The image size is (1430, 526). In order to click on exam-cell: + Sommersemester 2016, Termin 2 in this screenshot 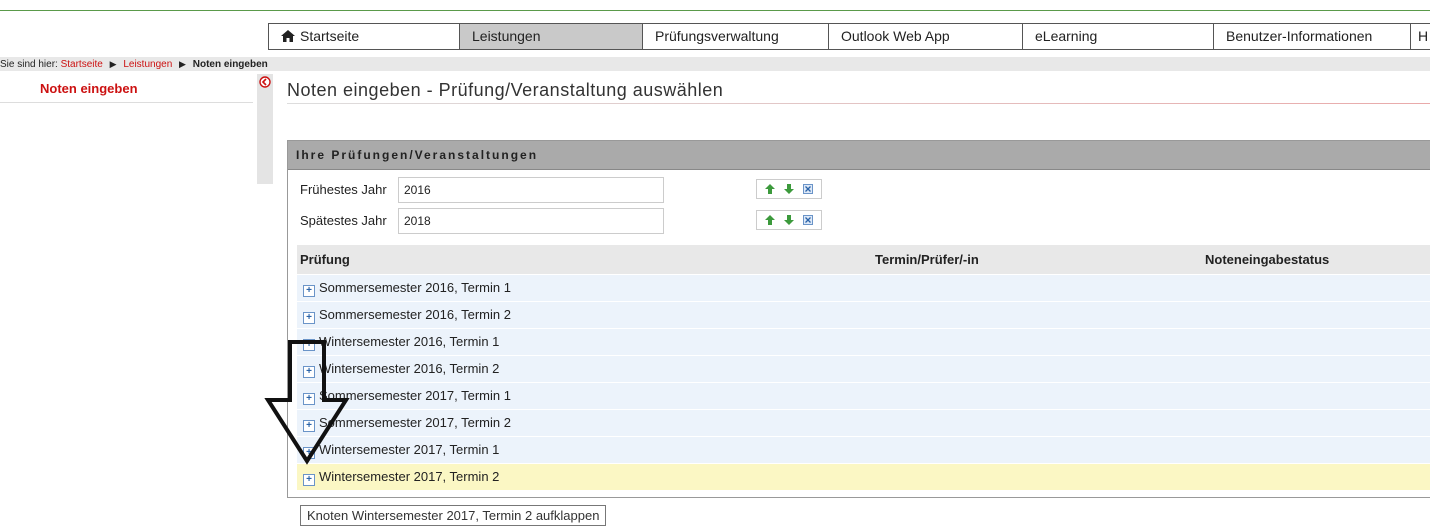, I will do `click(586, 315)`.